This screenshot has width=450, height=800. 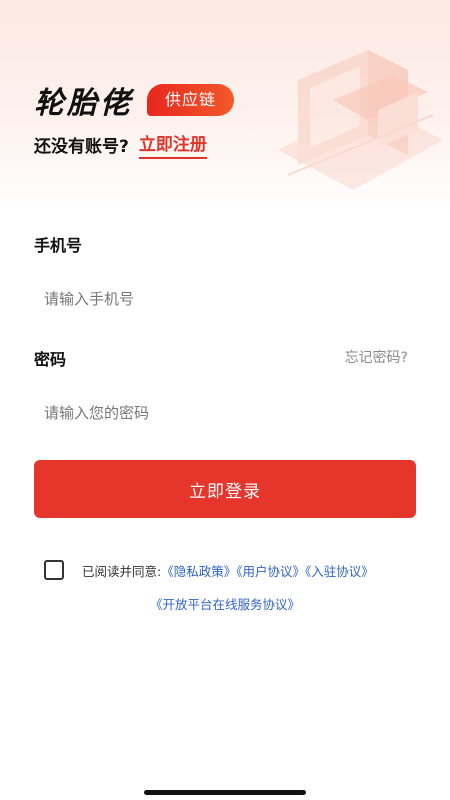 I want to click on signup-row: 还没有账号? 立即注册, so click(x=120, y=144).